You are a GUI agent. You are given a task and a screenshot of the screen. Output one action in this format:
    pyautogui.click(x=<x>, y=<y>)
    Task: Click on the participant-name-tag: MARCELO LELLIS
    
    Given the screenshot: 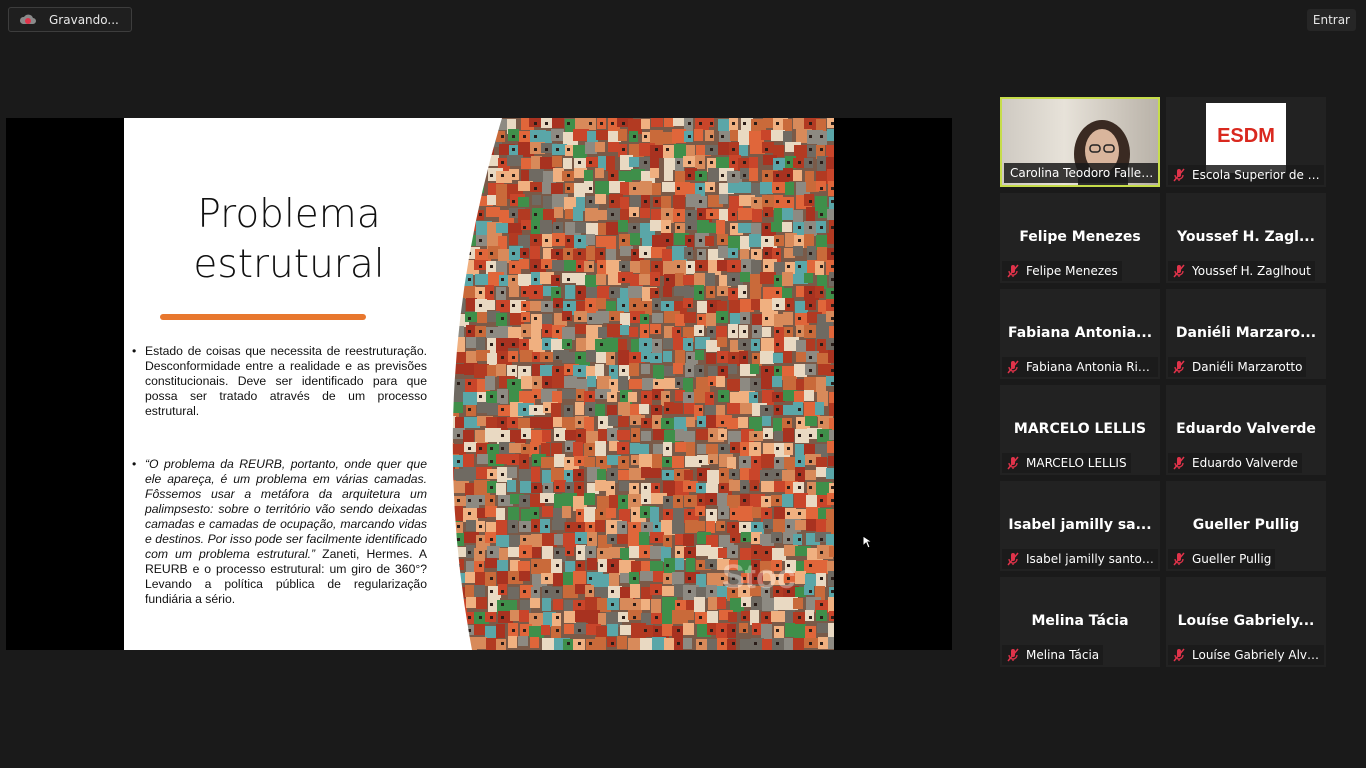 What is the action you would take?
    pyautogui.click(x=1066, y=463)
    